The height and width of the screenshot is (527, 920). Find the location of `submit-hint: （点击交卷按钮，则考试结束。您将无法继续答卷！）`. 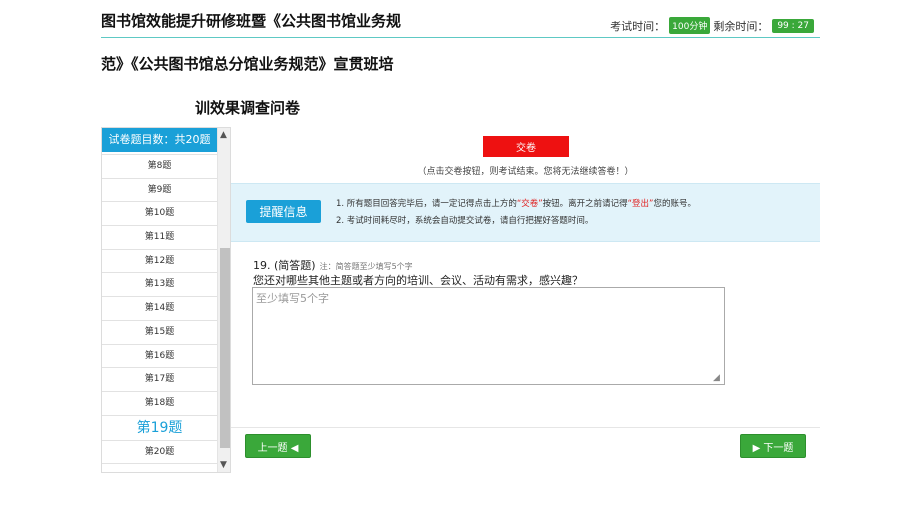

submit-hint: （点击交卷按钮，则考试结束。您将无法继续答卷！） is located at coordinates (525, 172).